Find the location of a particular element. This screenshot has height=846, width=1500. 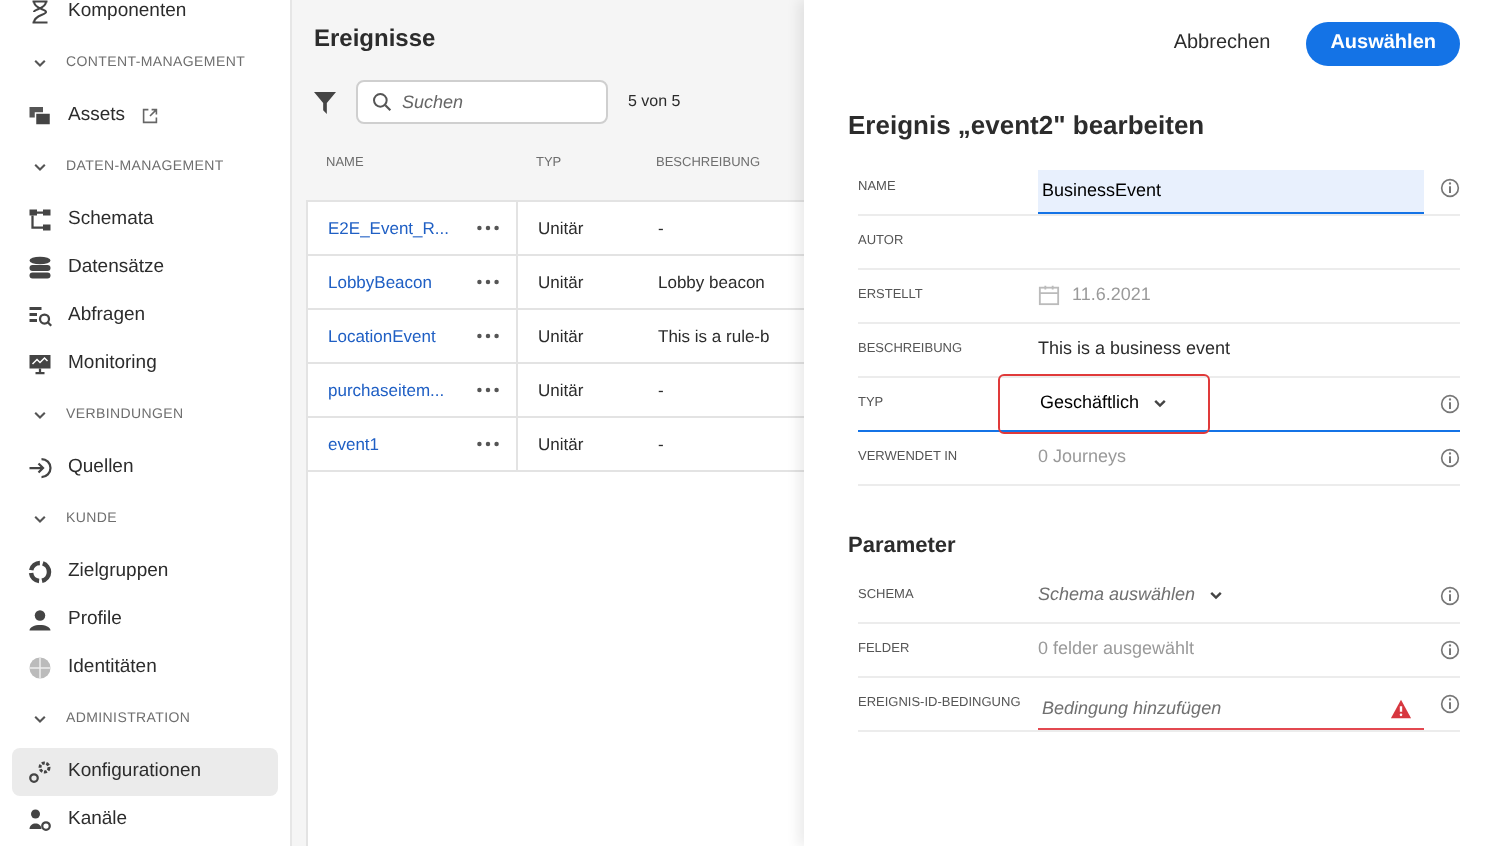

calendar-icon is located at coordinates (1049, 295).